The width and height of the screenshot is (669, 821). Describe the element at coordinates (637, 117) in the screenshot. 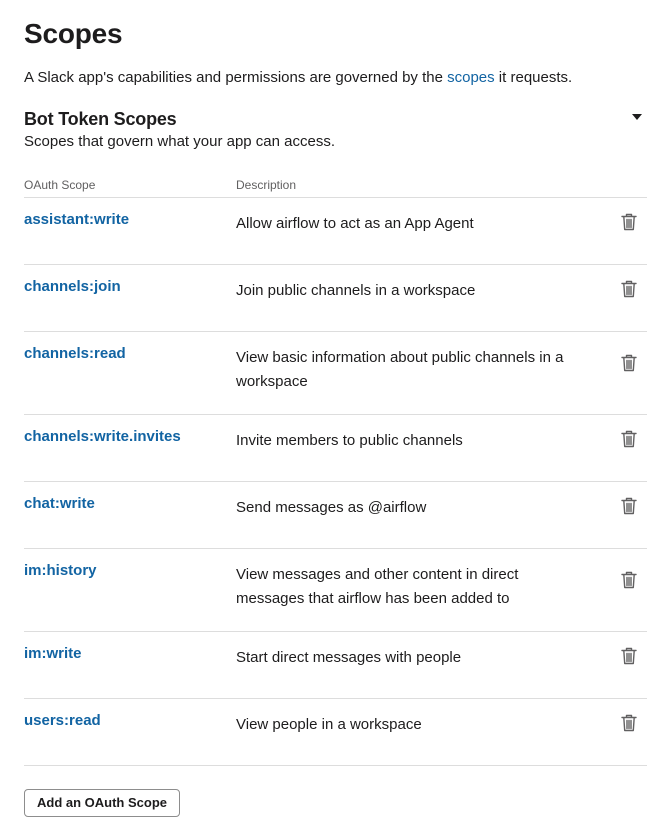

I see `caret-down-icon` at that location.